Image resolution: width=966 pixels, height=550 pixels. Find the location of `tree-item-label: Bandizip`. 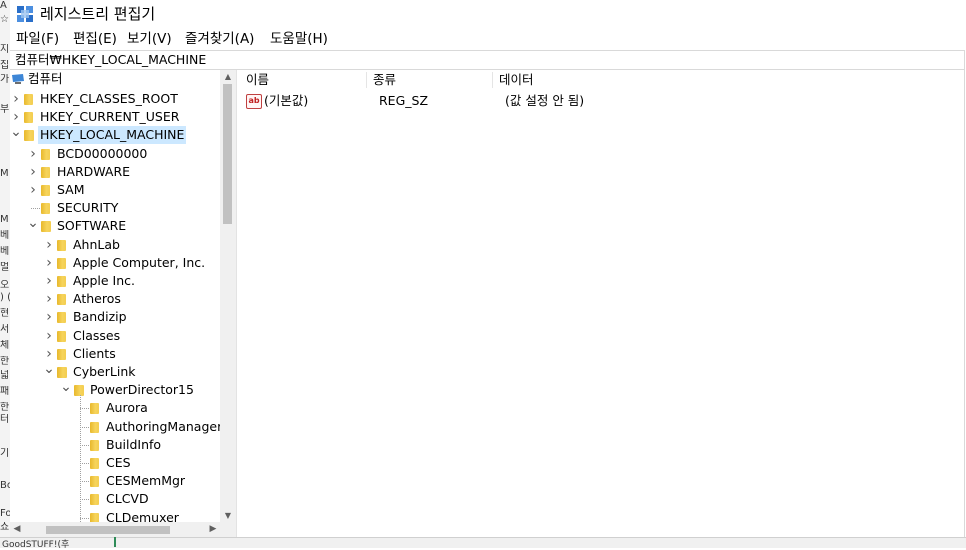

tree-item-label: Bandizip is located at coordinates (100, 316).